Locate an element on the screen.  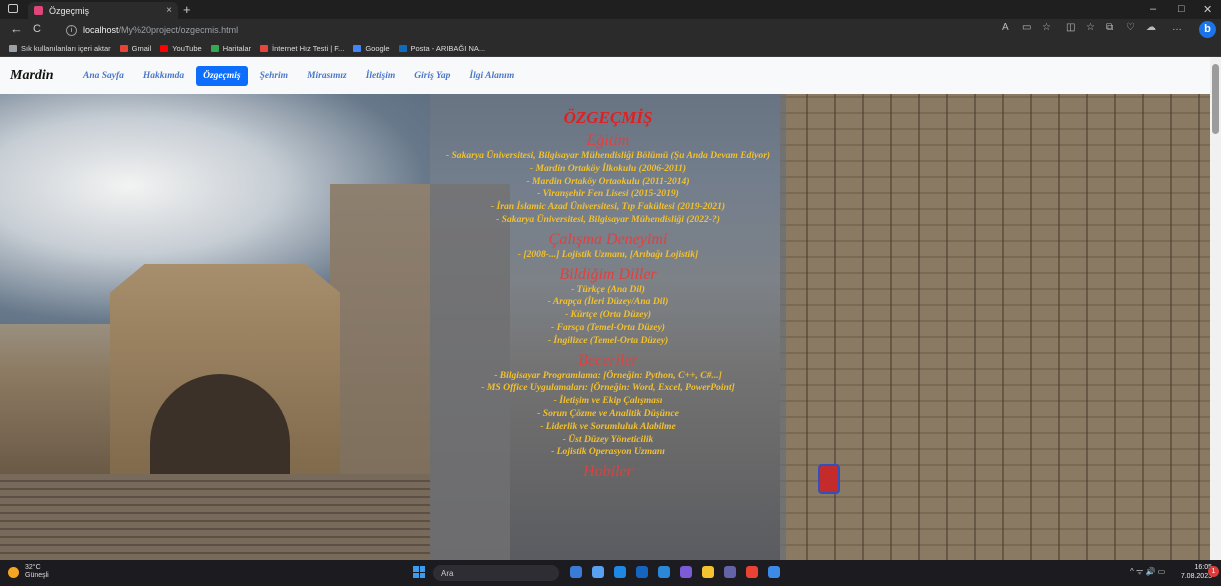
section-heading: Hobiler is located at coordinates (608, 472).